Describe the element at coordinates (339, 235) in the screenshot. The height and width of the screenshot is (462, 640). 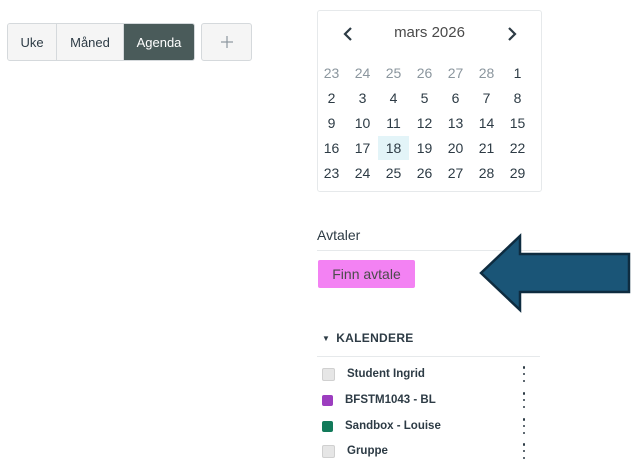
I see `appointments-heading: Avtaler` at that location.